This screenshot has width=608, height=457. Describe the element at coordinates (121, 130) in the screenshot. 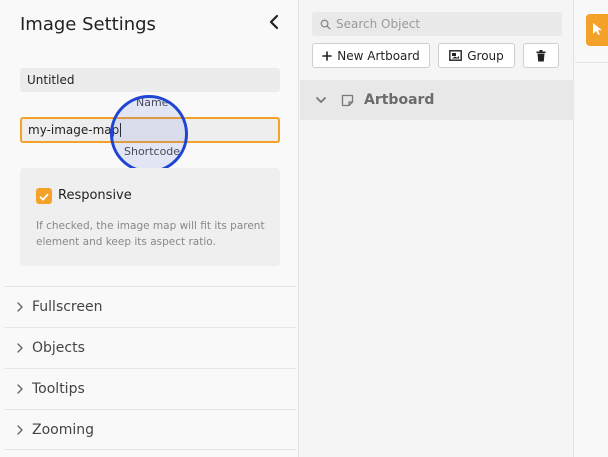

I see `text-caret` at that location.